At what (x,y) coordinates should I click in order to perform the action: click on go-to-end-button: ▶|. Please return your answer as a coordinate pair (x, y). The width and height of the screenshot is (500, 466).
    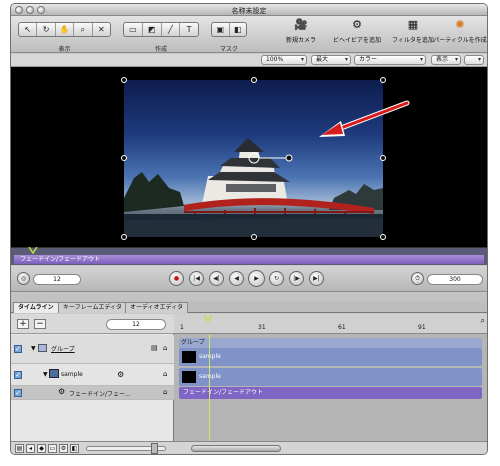
    Looking at the image, I should click on (316, 278).